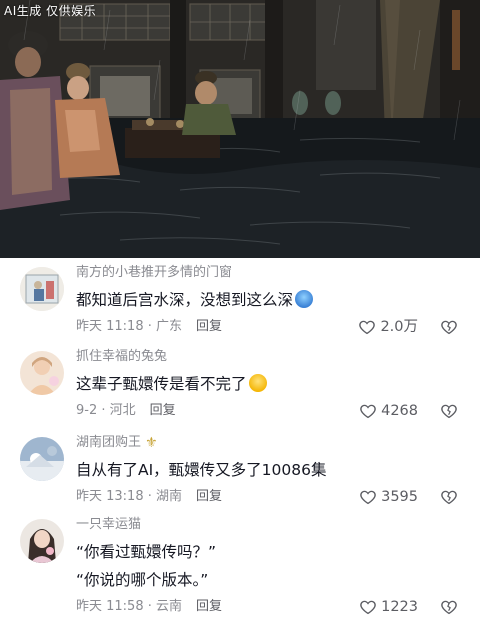 This screenshot has height=632, width=480. Describe the element at coordinates (399, 497) in the screenshot. I see `like-count: 3595` at that location.